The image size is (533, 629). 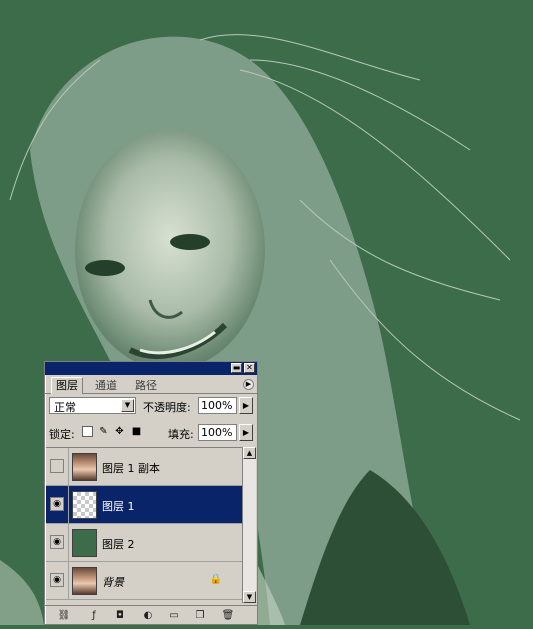 I want to click on opacity-label: 不透明度:, so click(x=167, y=407).